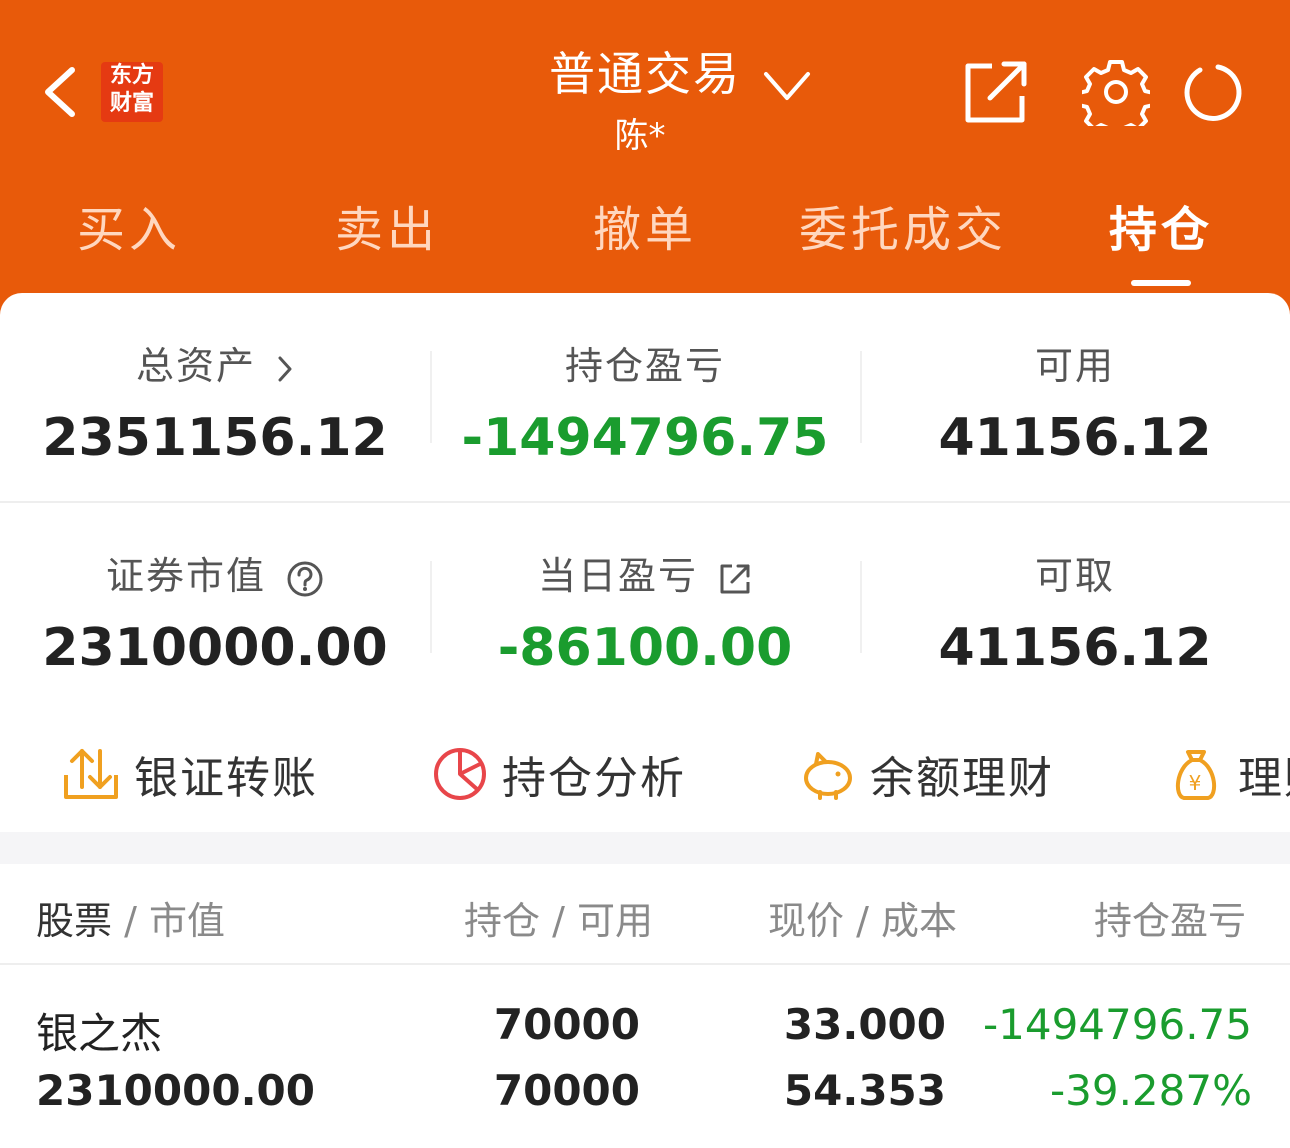 The height and width of the screenshot is (1148, 1290). What do you see at coordinates (1075, 611) in the screenshot?
I see `withdrawable-cash: 可取 41156.12` at bounding box center [1075, 611].